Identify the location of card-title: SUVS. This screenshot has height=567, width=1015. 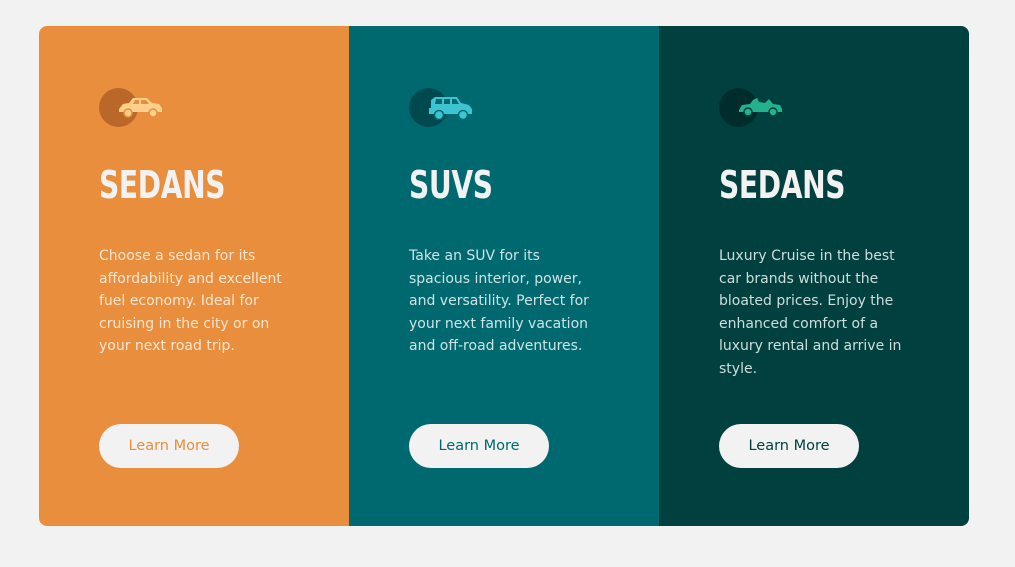
(451, 185).